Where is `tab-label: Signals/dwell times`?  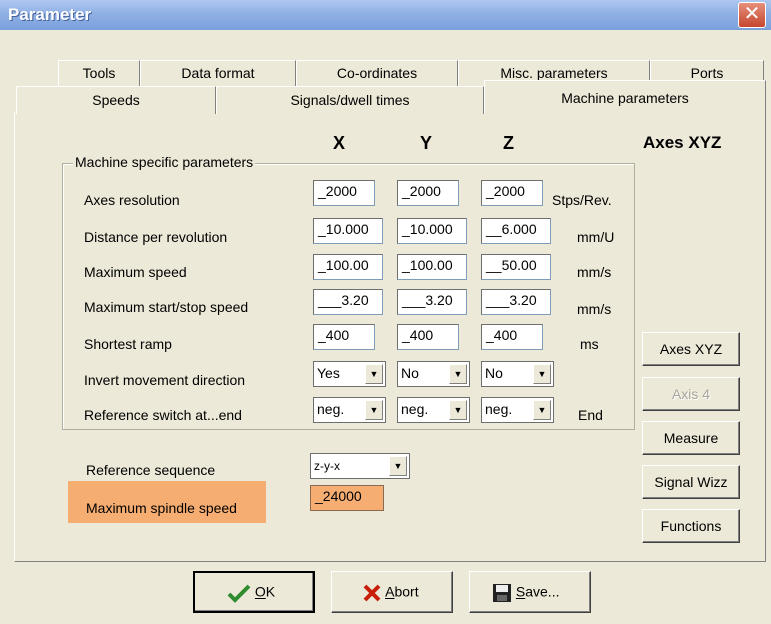
tab-label: Signals/dwell times is located at coordinates (350, 100).